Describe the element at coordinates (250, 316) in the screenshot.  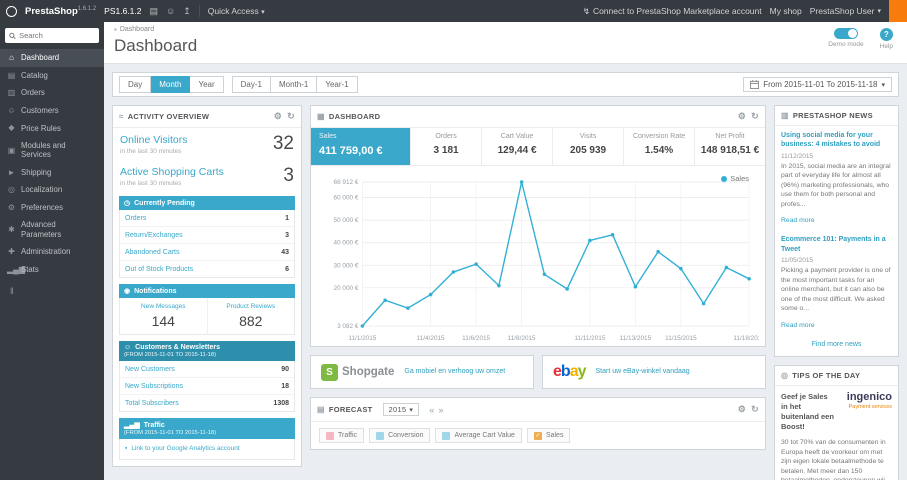
I see `product-reviews-cell: Product Reviews 882` at that location.